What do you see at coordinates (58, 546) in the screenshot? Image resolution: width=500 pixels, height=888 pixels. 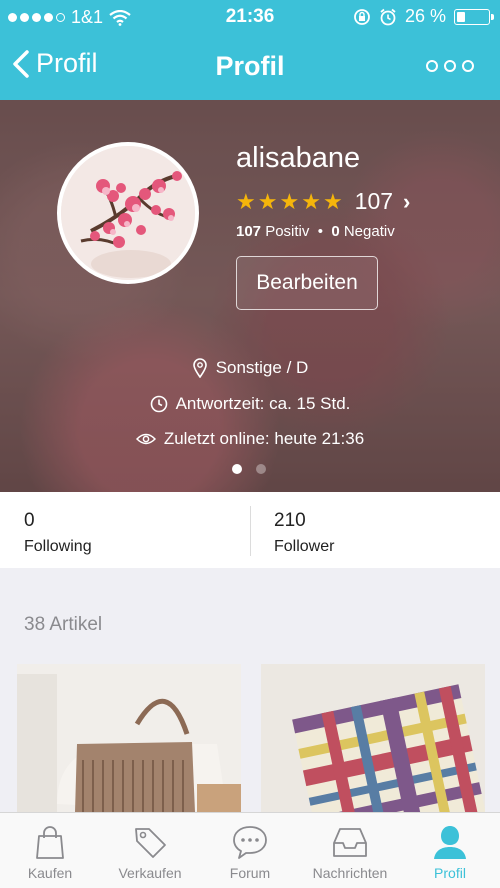 I see `following-label: Following` at bounding box center [58, 546].